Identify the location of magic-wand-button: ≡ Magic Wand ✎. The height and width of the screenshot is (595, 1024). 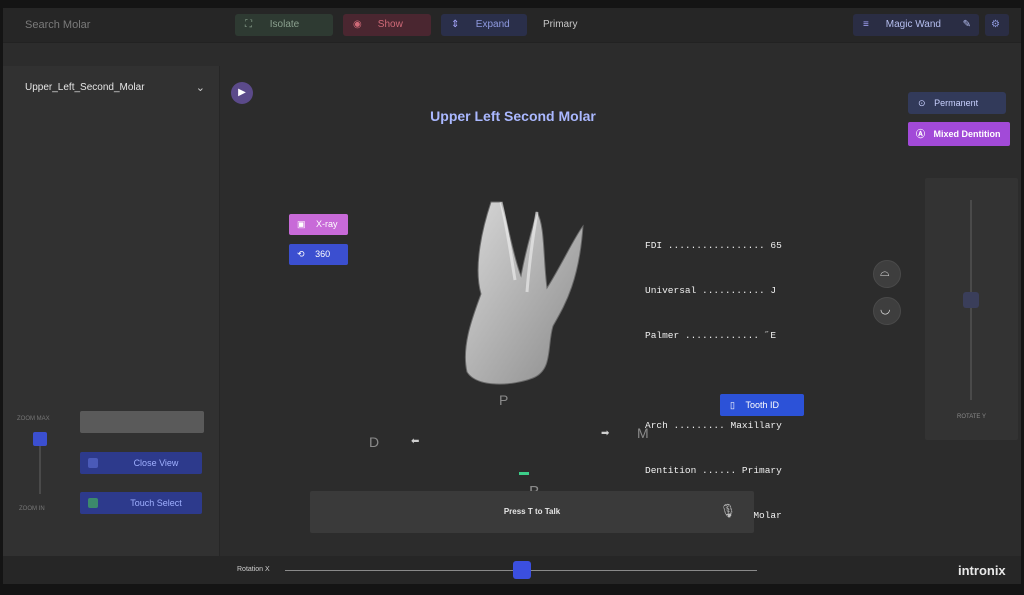
(916, 25).